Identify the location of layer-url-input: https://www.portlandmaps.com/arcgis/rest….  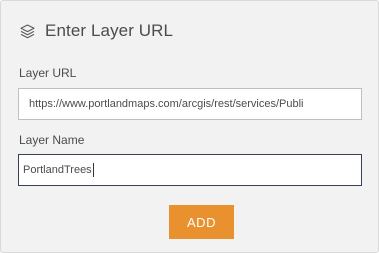
(190, 104).